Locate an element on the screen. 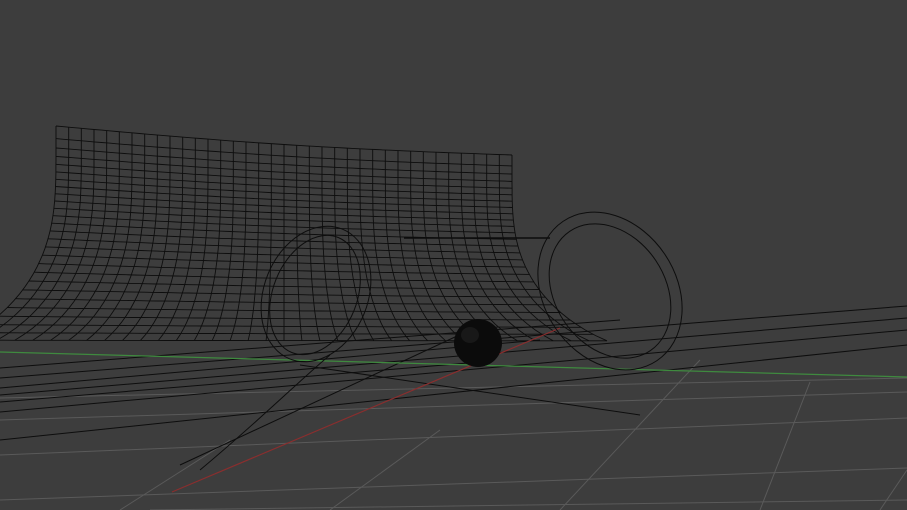 This screenshot has width=907, height=510. sphere-layer is located at coordinates (478, 343).